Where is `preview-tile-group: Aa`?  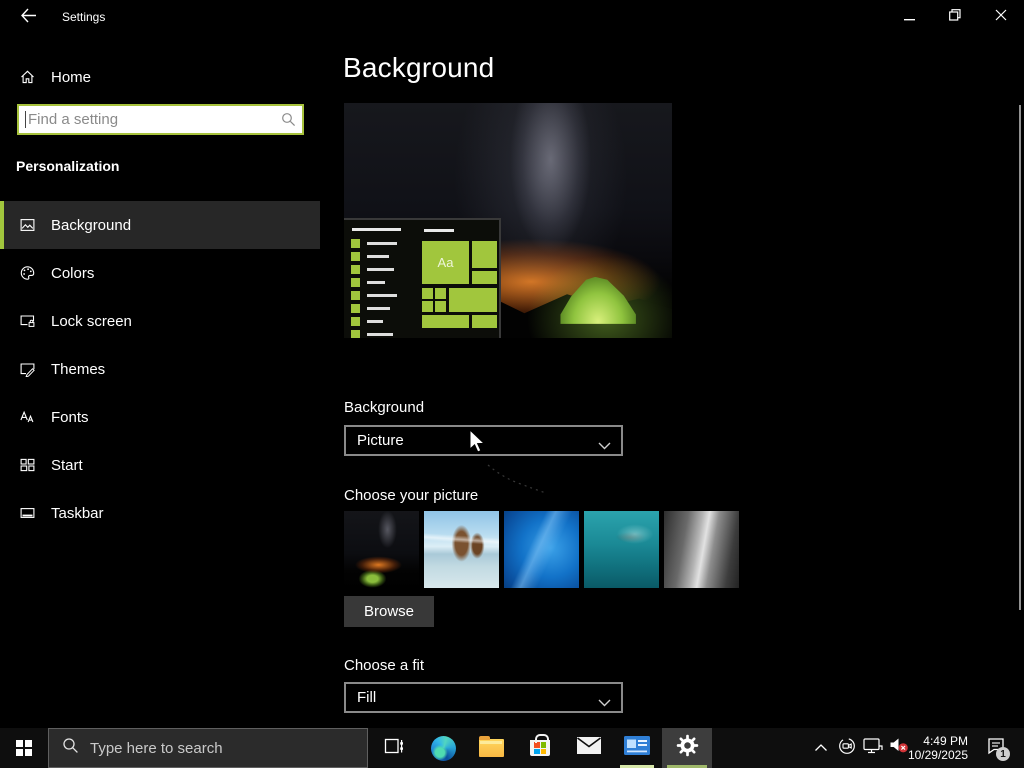 preview-tile-group: Aa is located at coordinates (461, 280).